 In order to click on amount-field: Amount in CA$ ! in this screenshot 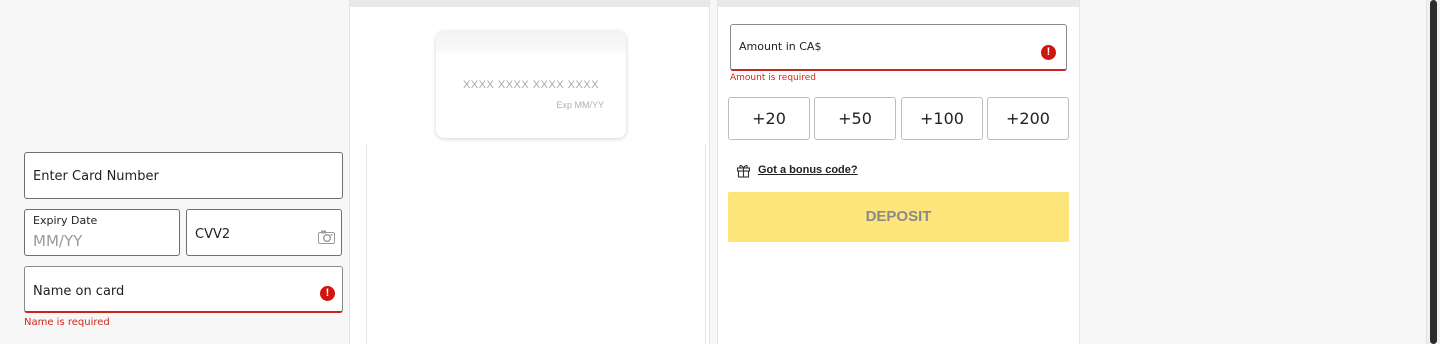, I will do `click(898, 47)`.